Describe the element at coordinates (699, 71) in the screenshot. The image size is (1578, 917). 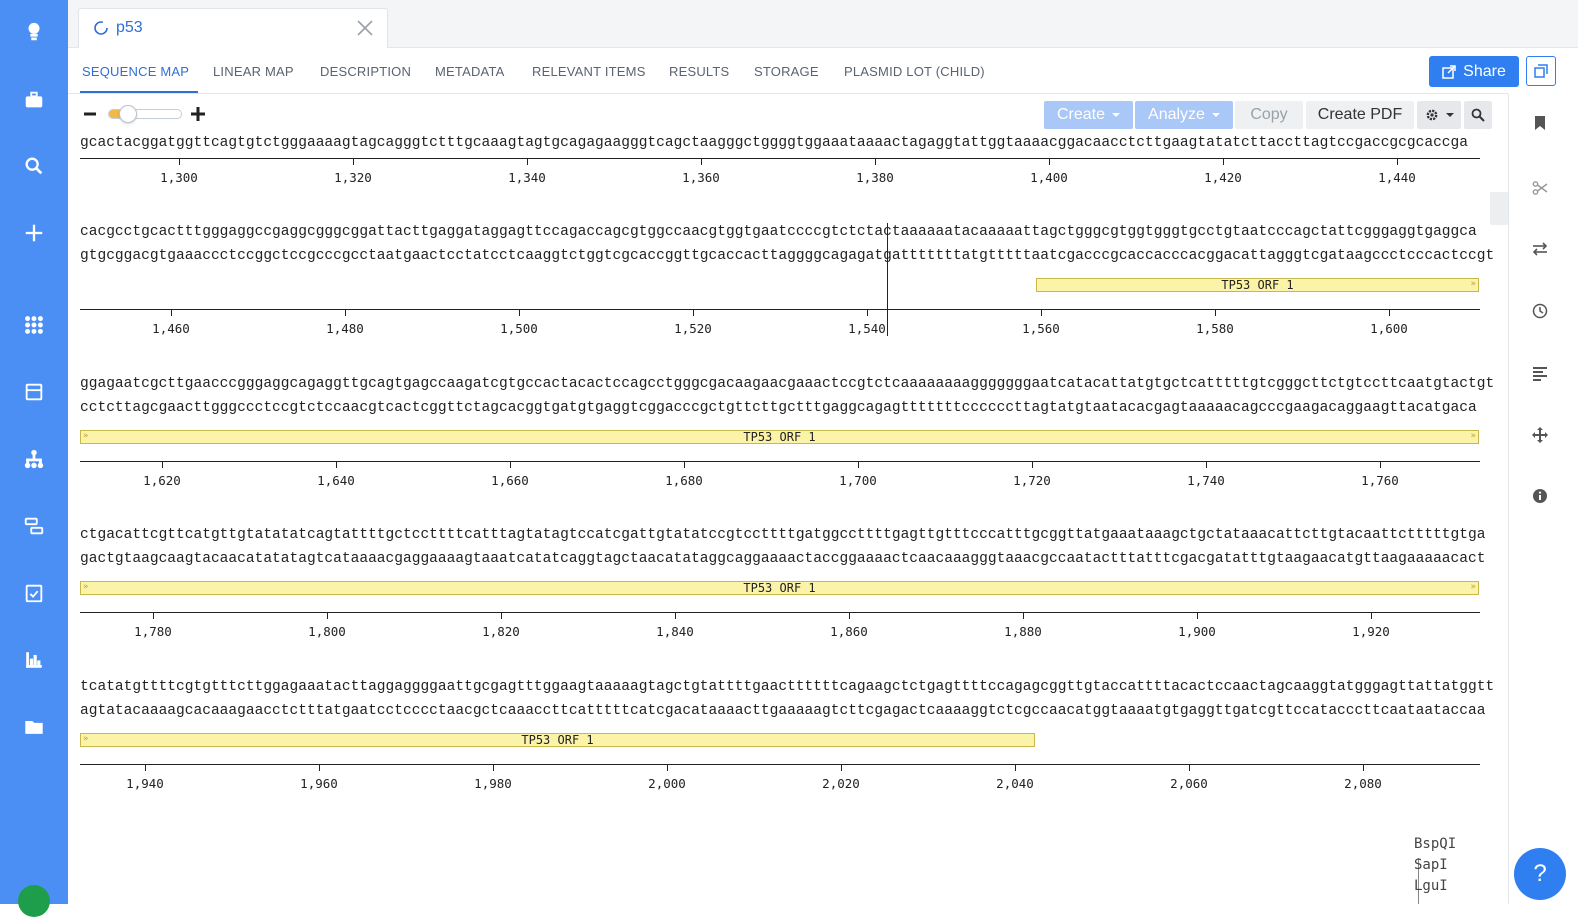
I see `tab-results: RESULTS` at that location.